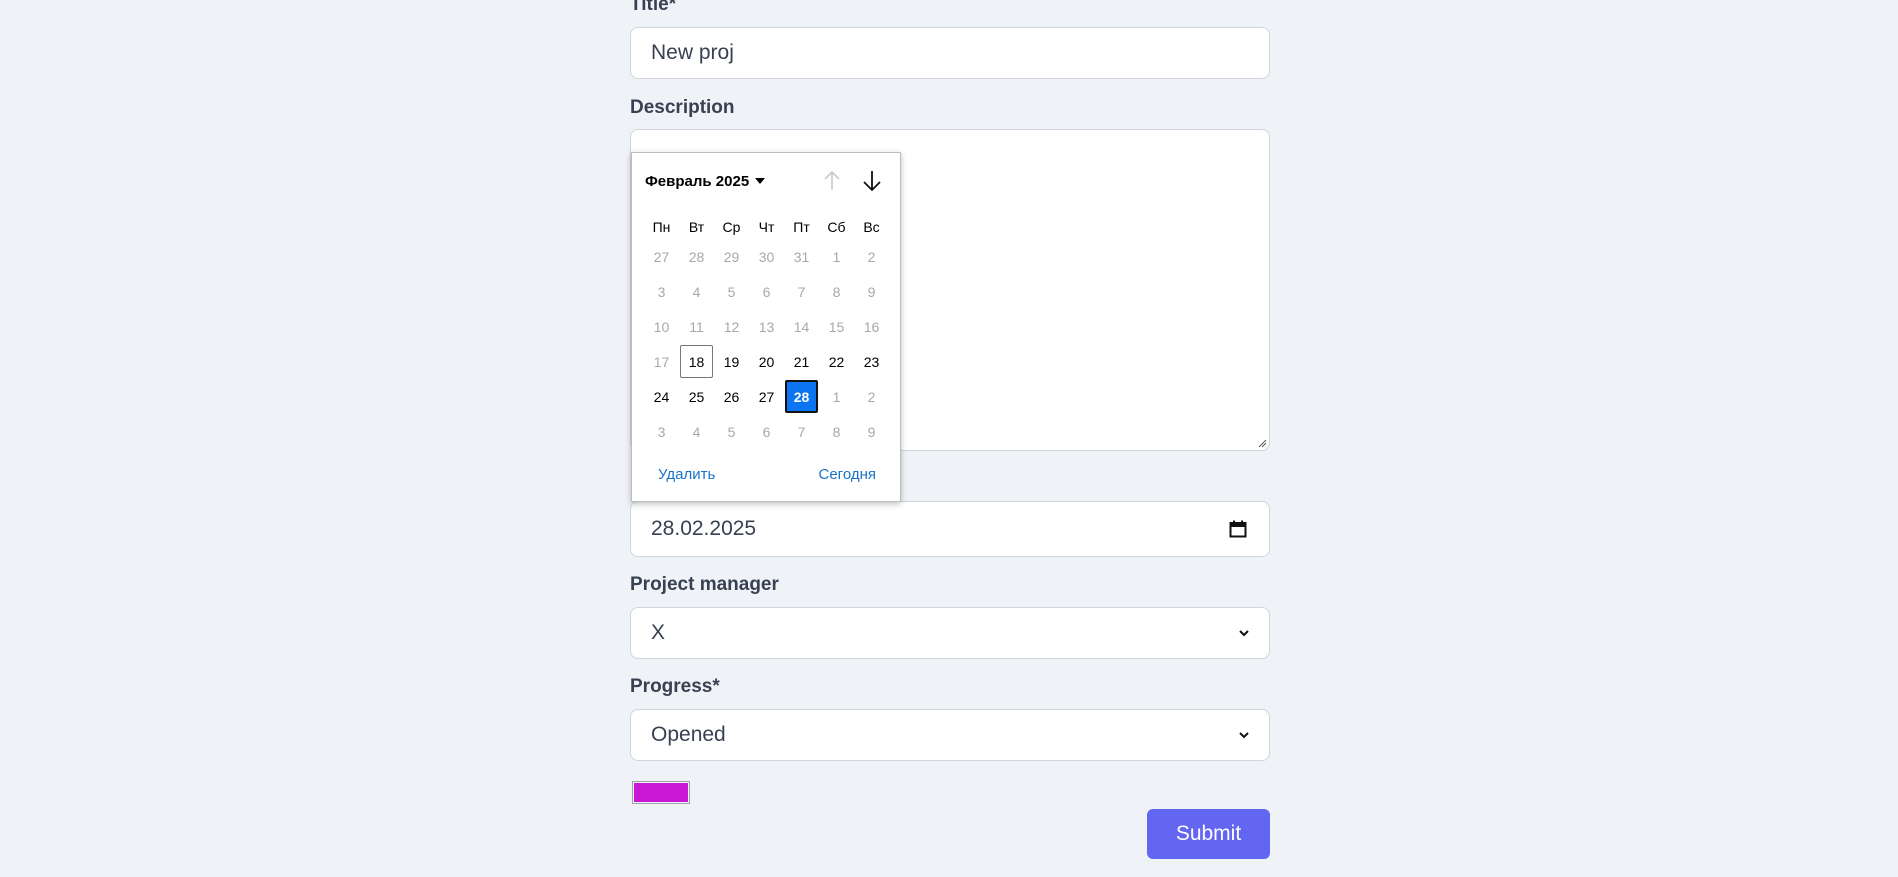  I want to click on calendar-day: 13, so click(766, 326).